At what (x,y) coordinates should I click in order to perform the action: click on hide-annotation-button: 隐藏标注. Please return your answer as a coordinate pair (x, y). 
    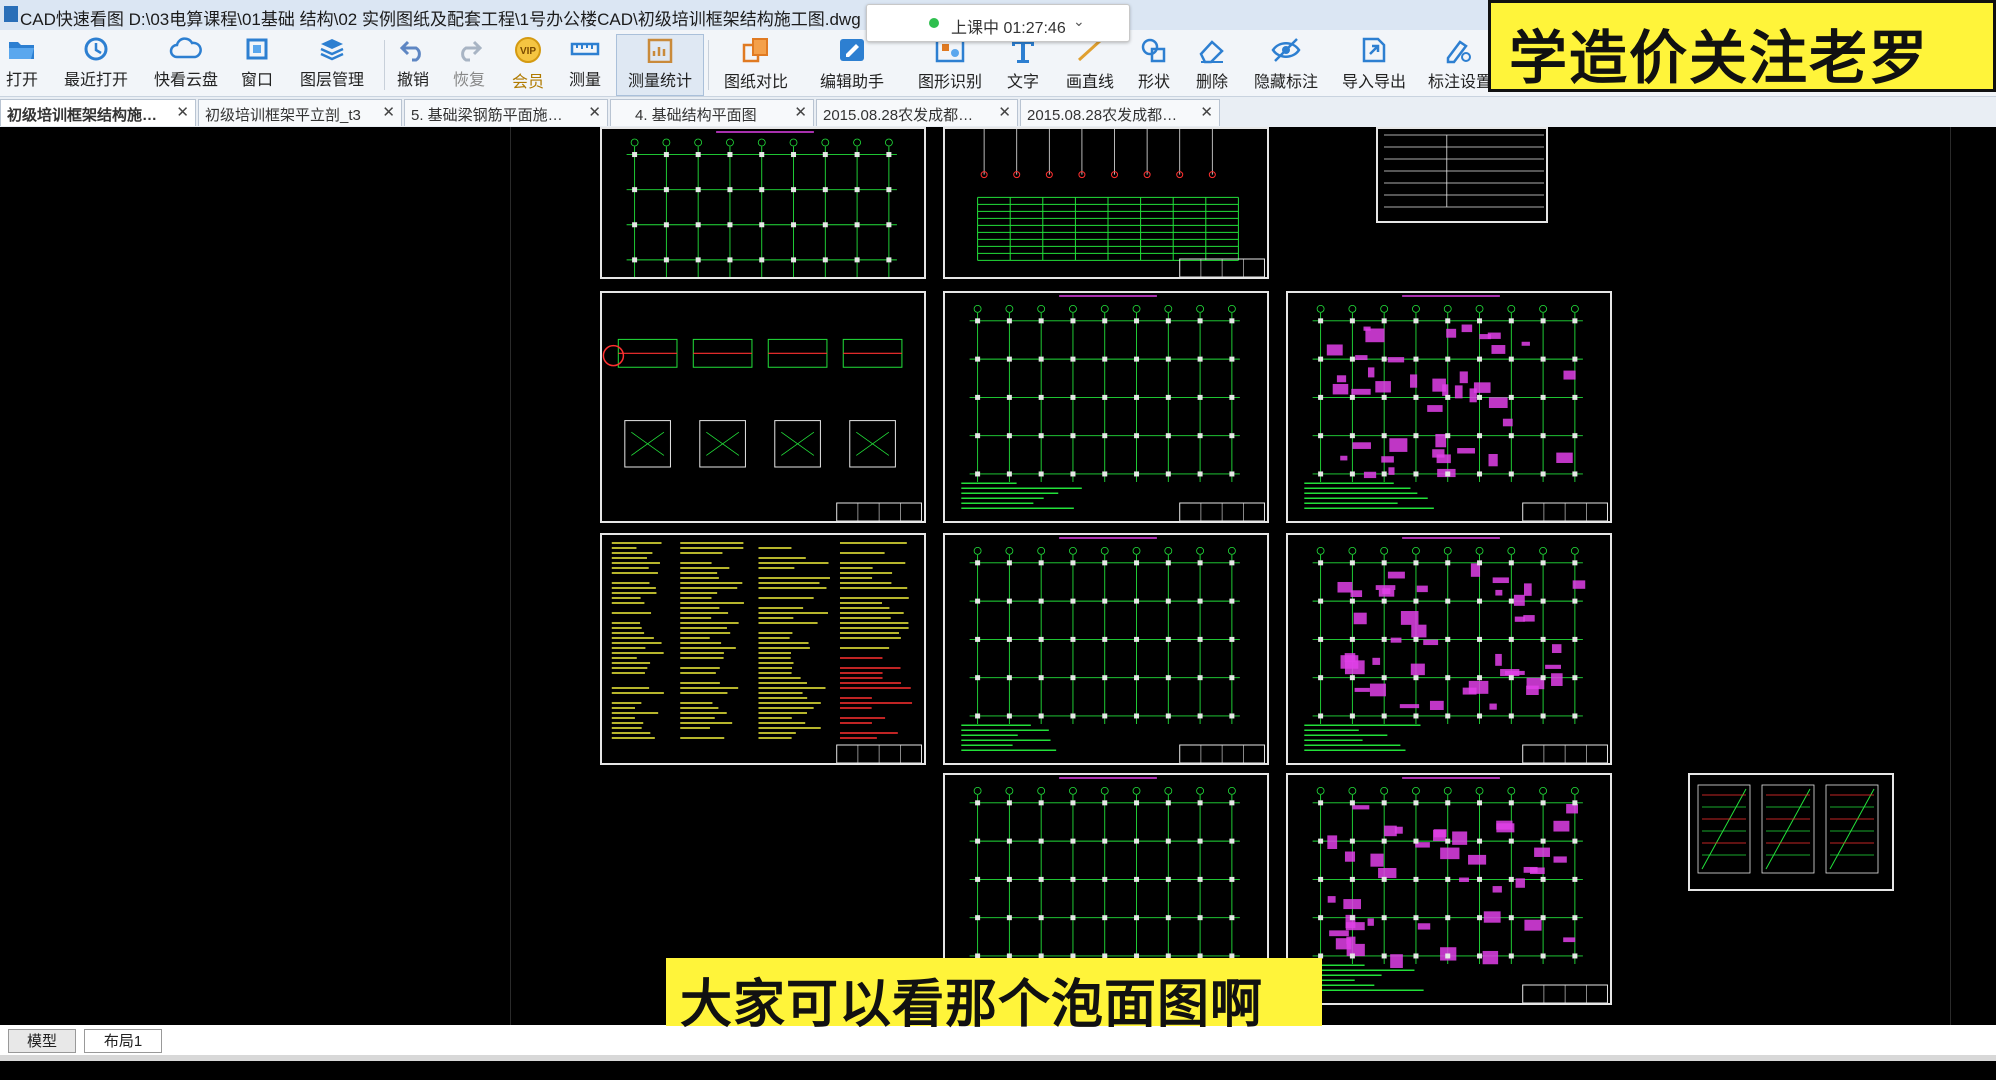
    Looking at the image, I should click on (1286, 64).